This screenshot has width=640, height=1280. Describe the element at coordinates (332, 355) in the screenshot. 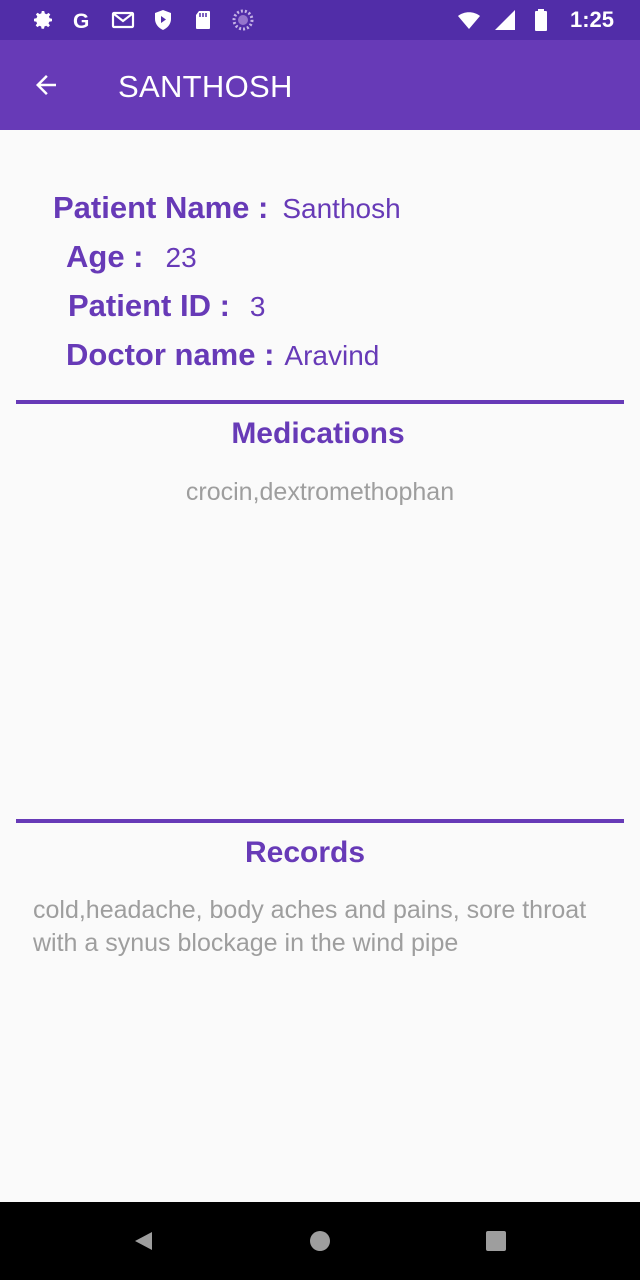

I see `doctor-name-value: Aravind` at that location.